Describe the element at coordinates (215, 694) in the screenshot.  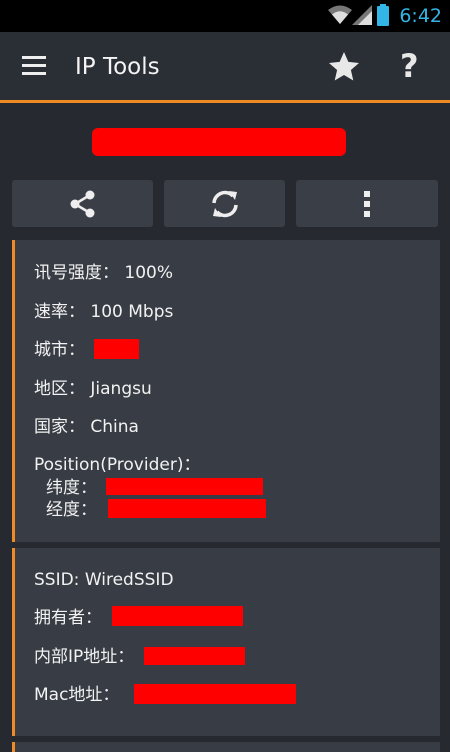
I see `redacted-mac` at that location.